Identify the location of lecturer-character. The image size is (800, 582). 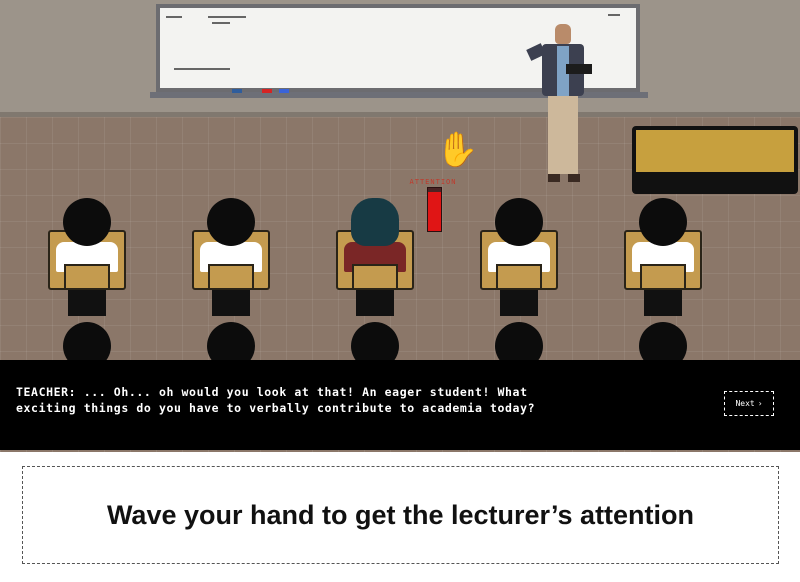
(562, 106).